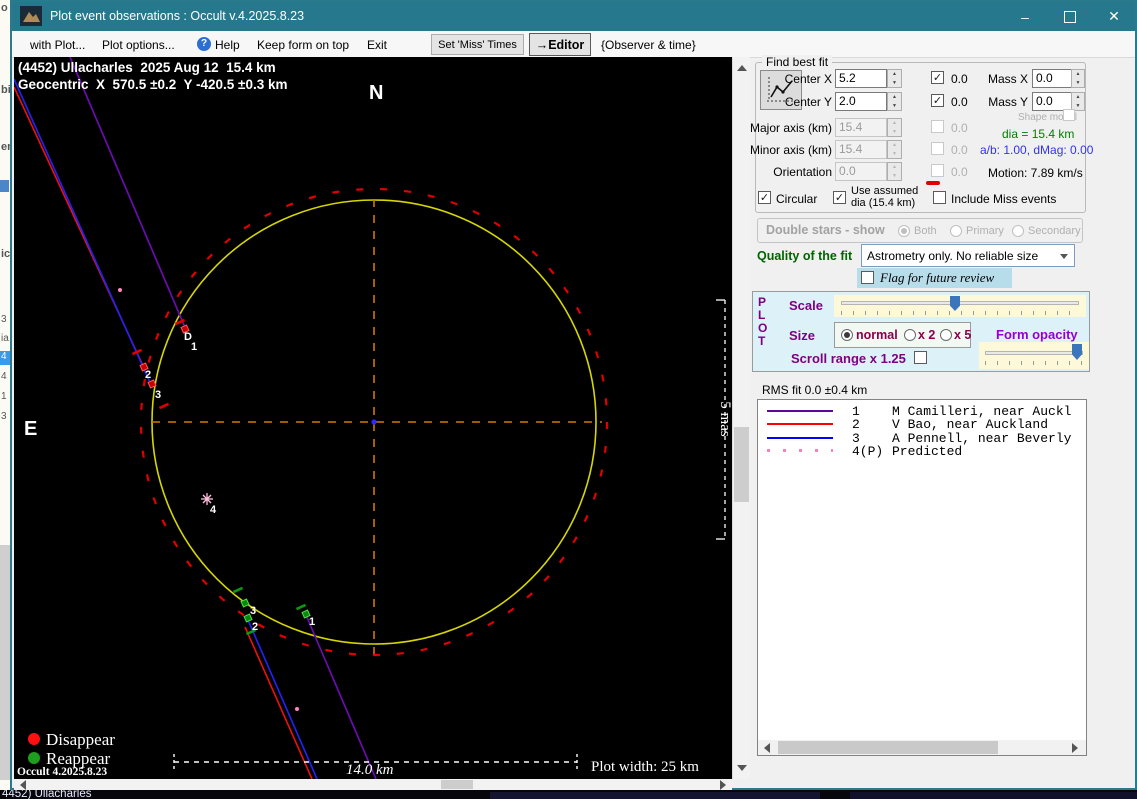 The width and height of the screenshot is (1137, 799). Describe the element at coordinates (1004, 199) in the screenshot. I see `include-miss-label: Include Miss events` at that location.